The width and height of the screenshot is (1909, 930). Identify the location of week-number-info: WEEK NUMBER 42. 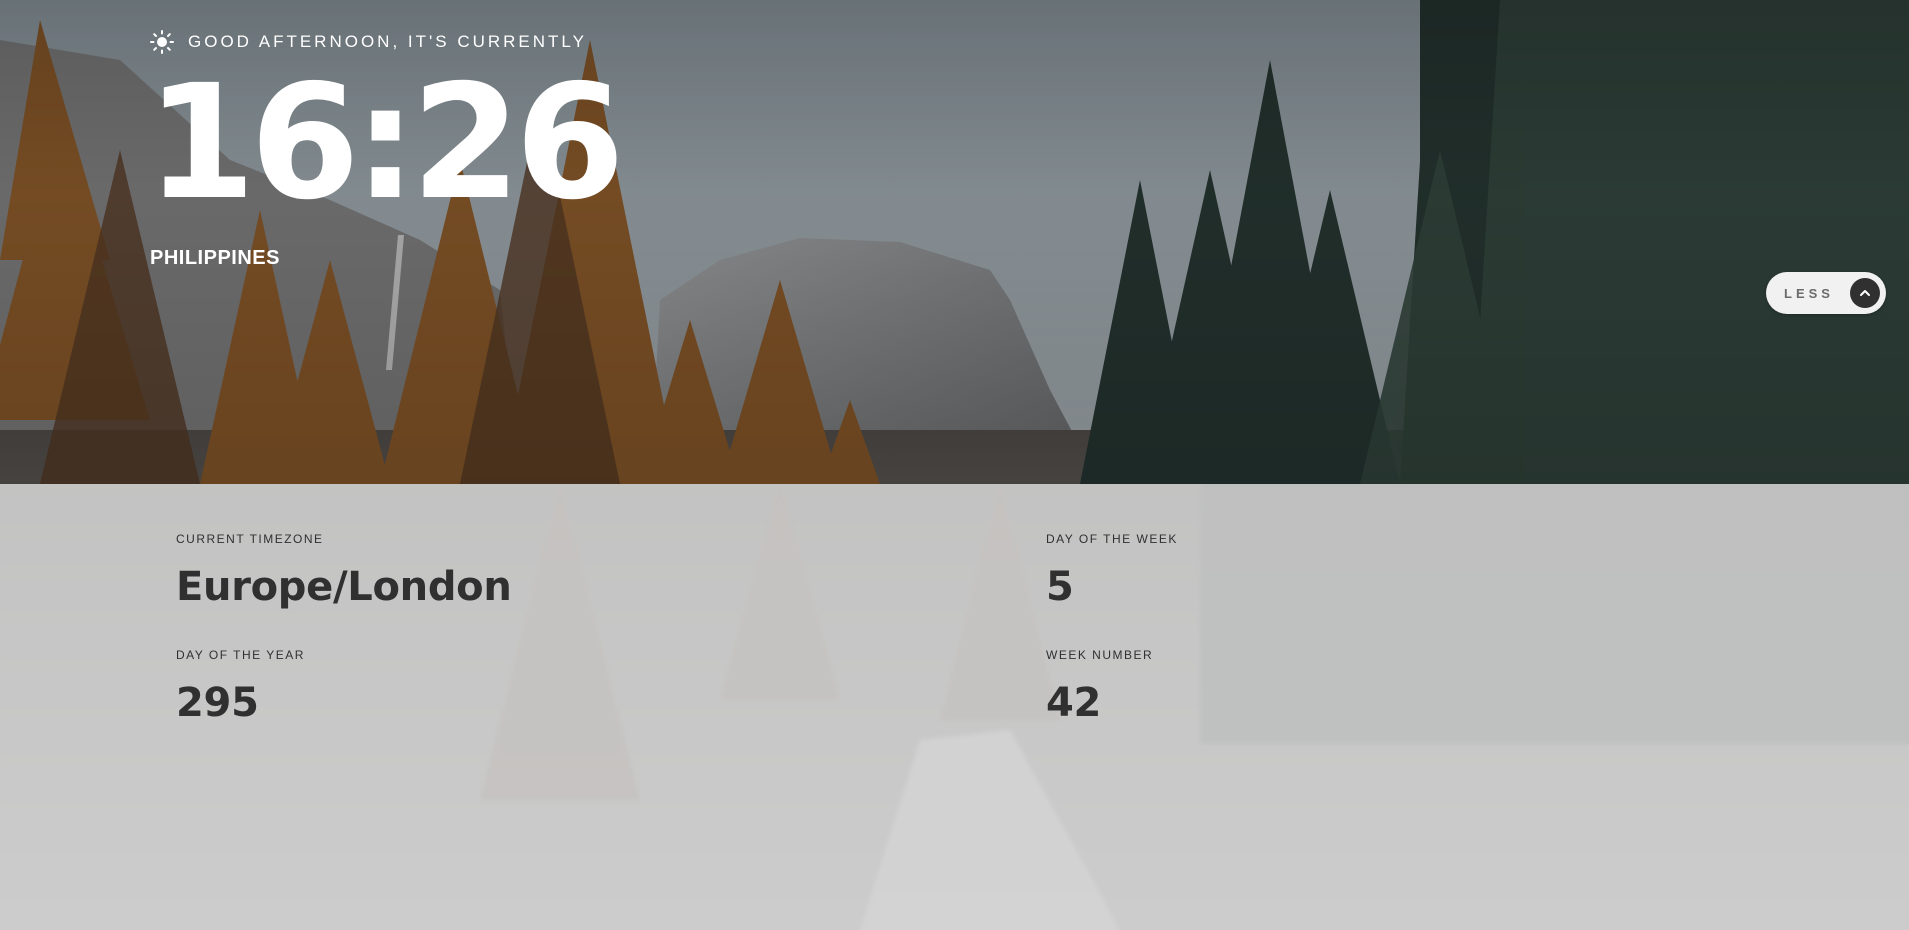
(1099, 687).